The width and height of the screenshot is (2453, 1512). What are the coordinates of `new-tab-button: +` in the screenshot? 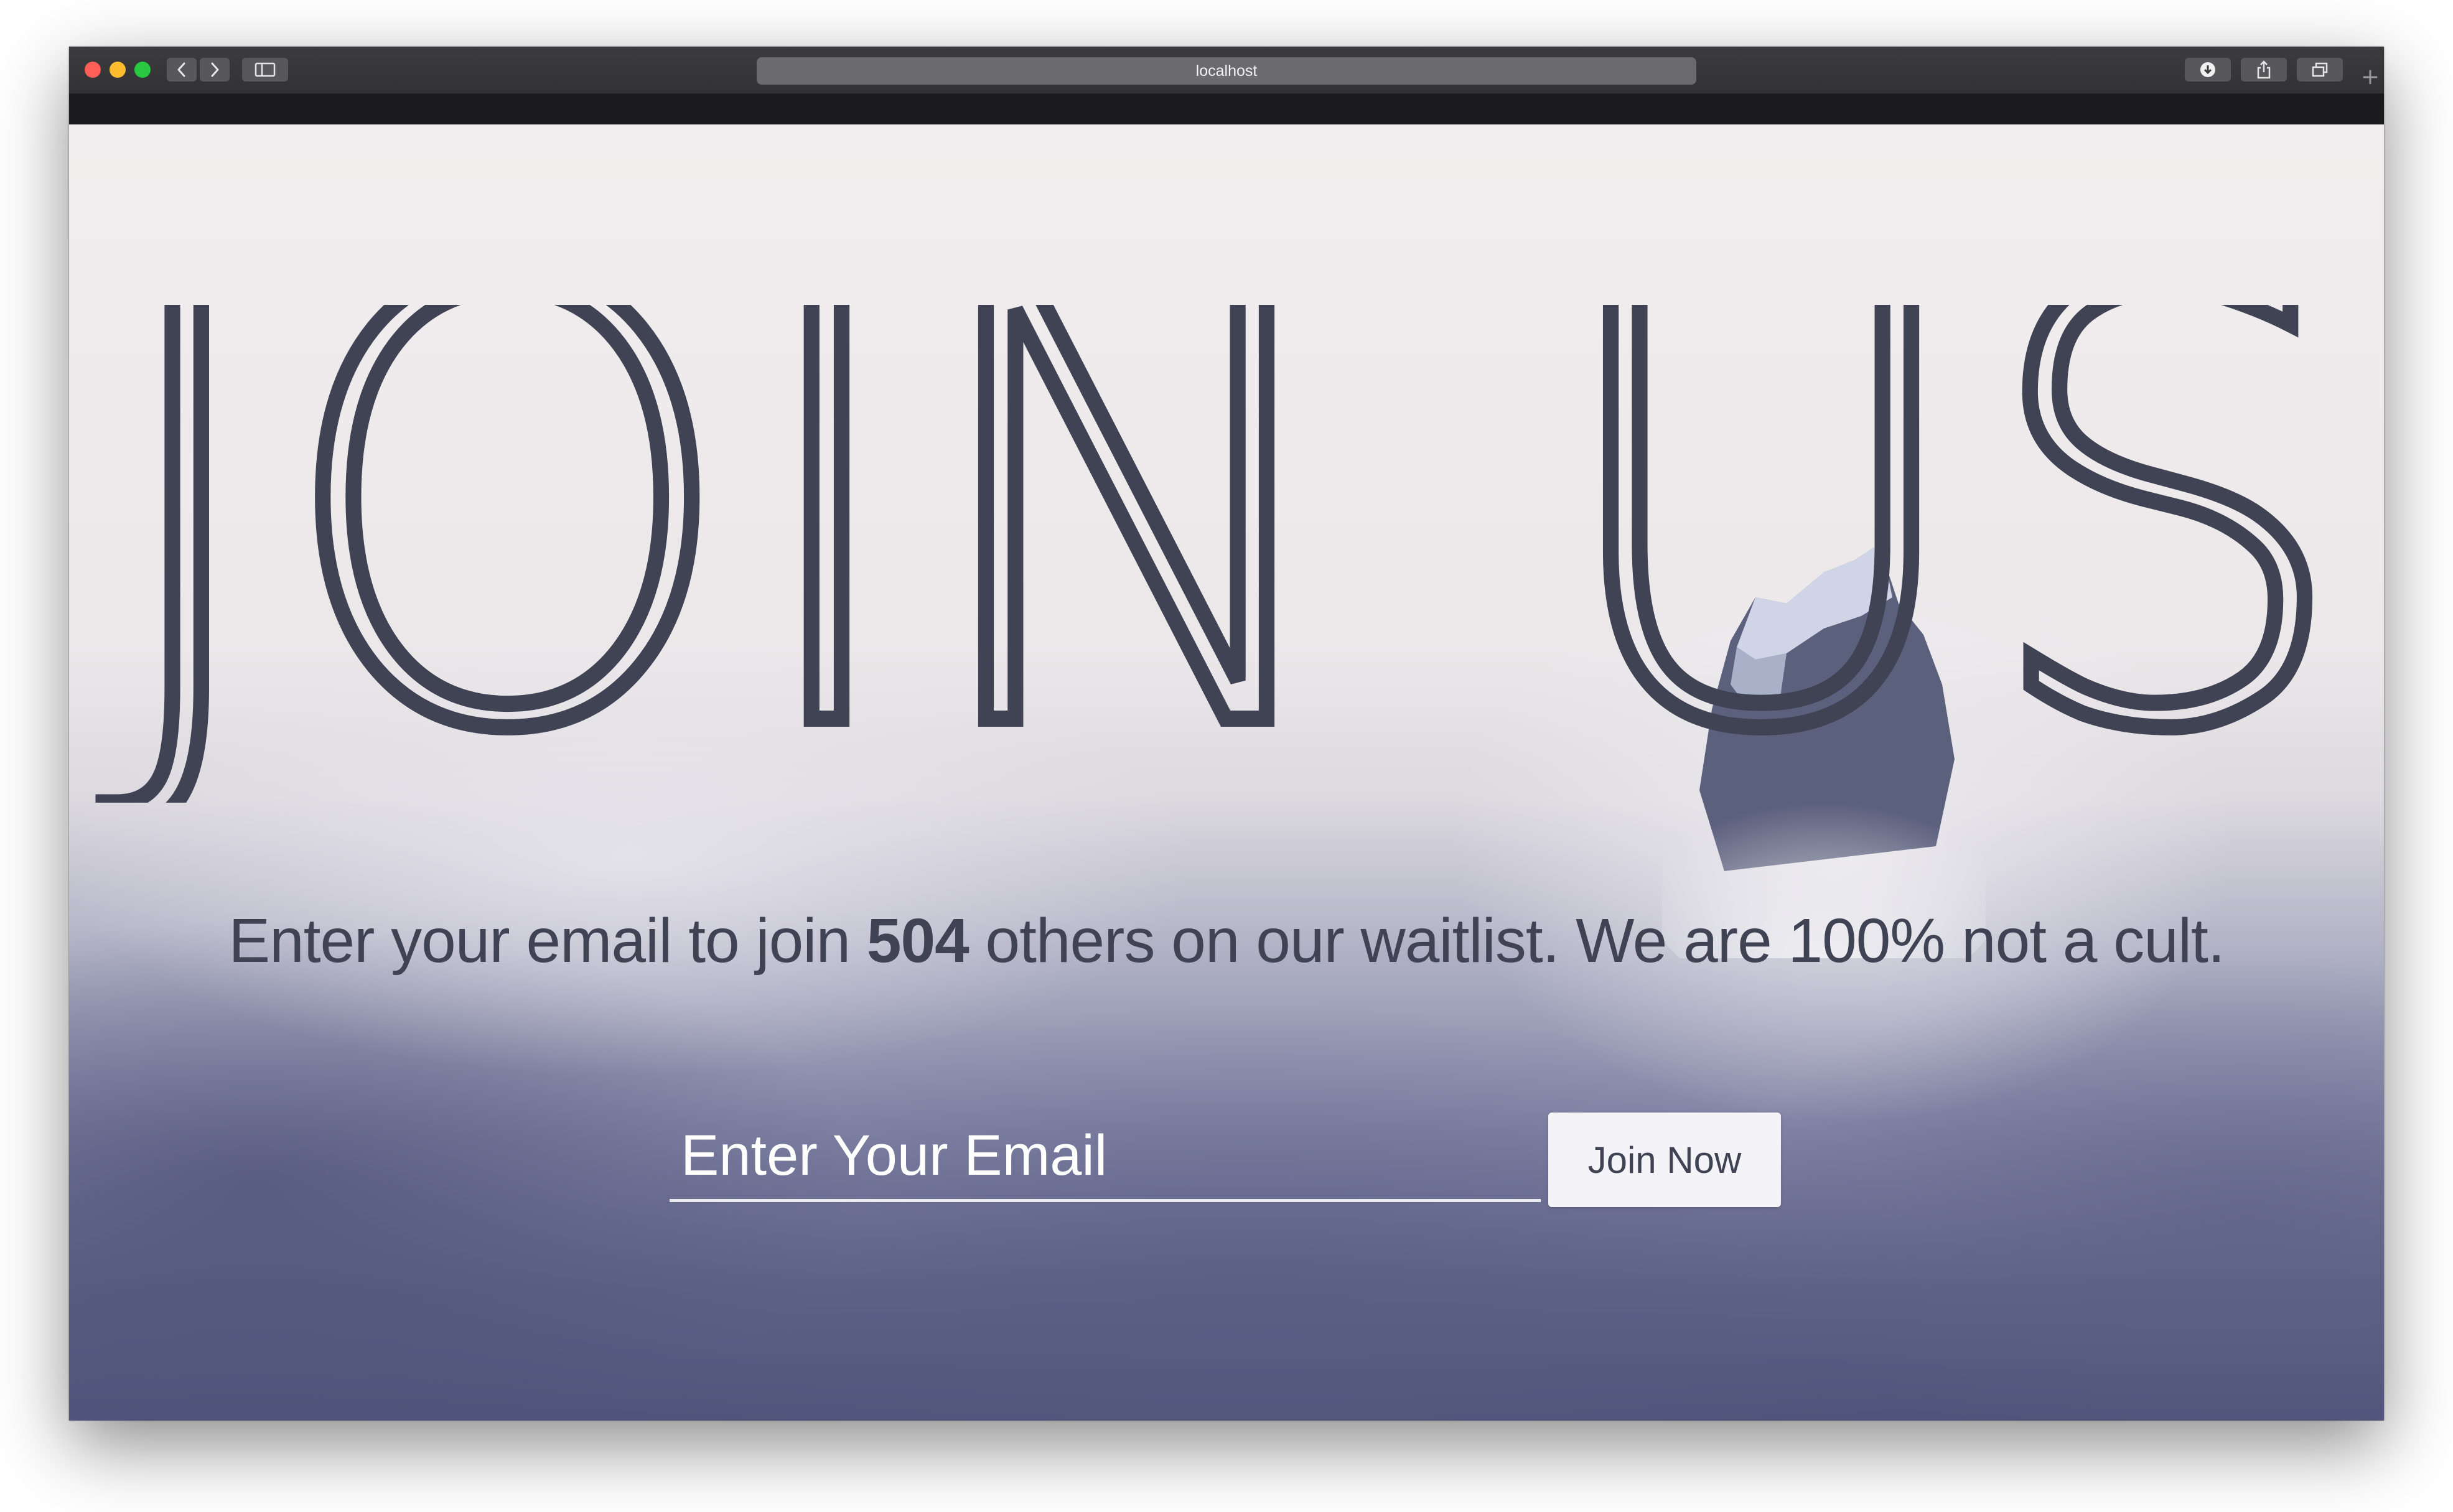 It's located at (2371, 76).